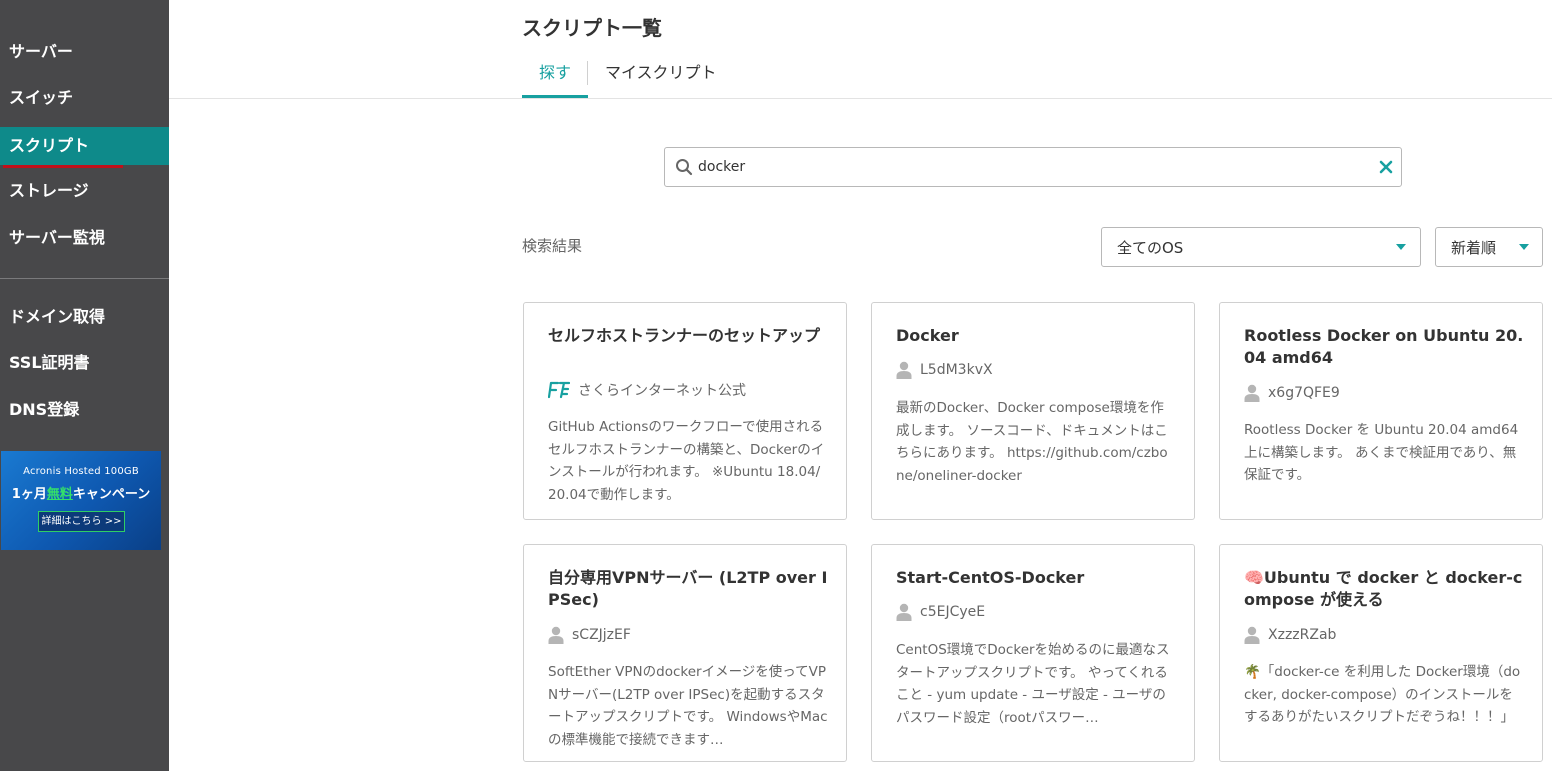 The height and width of the screenshot is (771, 1552). I want to click on tab-label: マイスクリプト, so click(661, 72).